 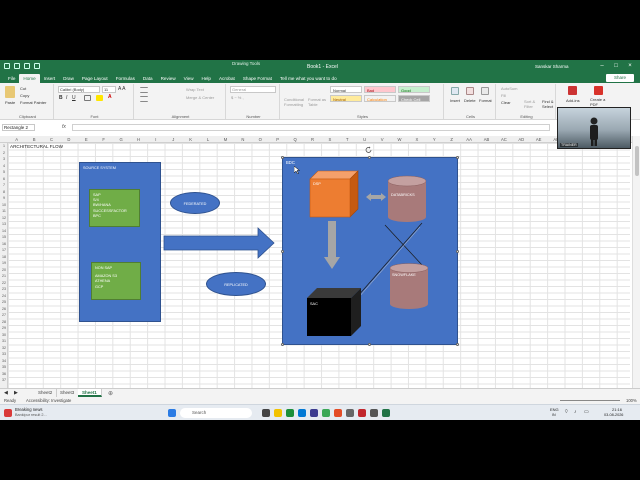 What do you see at coordinates (64, 127) in the screenshot?
I see `function-icon: fx` at bounding box center [64, 127].